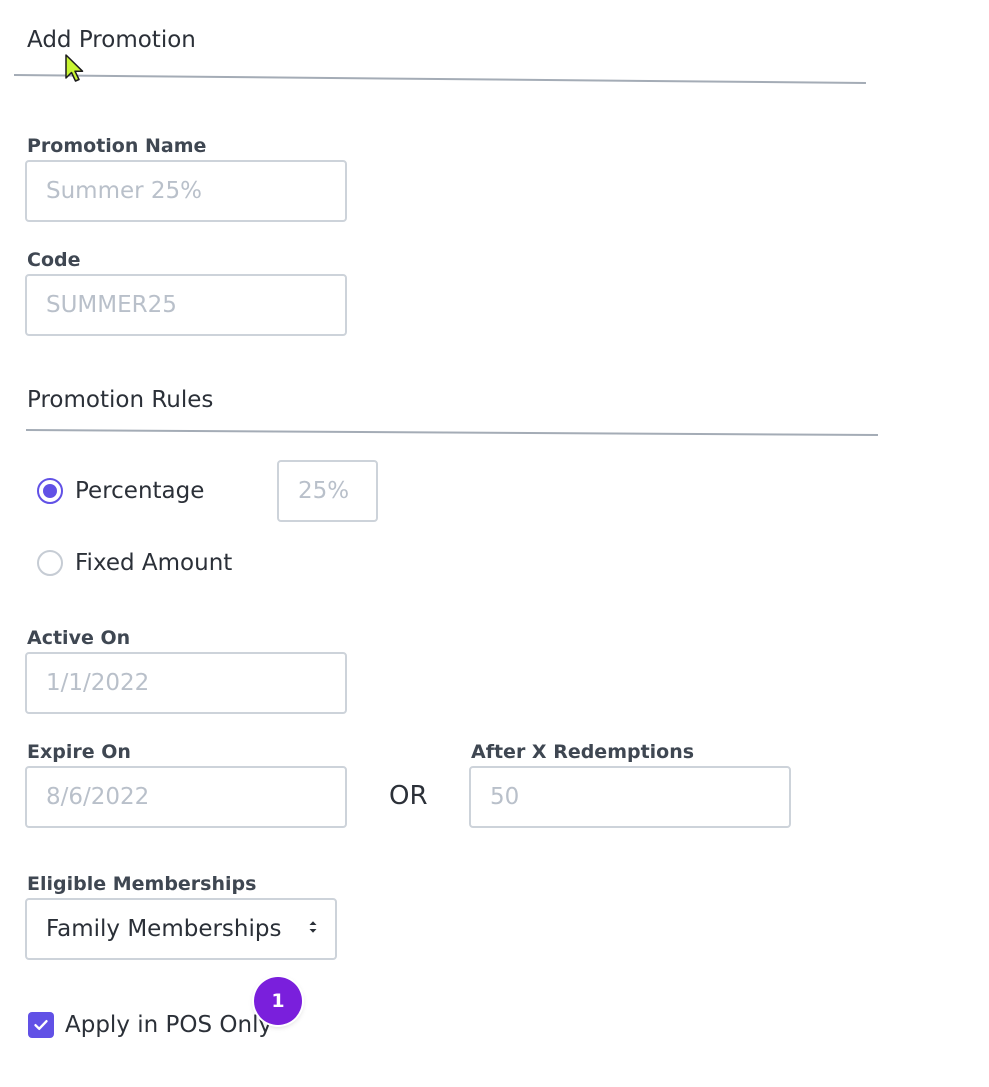  What do you see at coordinates (154, 563) in the screenshot?
I see `fixed-amount-label: Fixed Amount` at bounding box center [154, 563].